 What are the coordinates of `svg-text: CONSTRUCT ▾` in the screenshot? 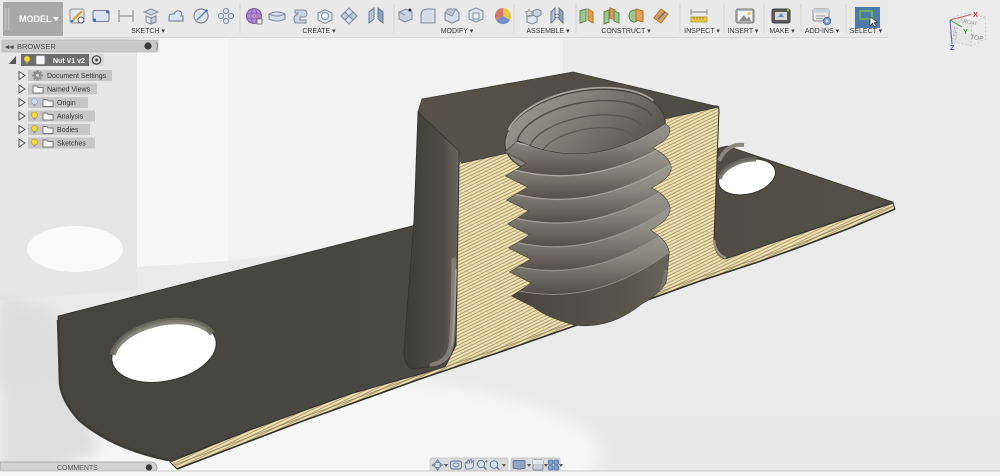 It's located at (626, 31).